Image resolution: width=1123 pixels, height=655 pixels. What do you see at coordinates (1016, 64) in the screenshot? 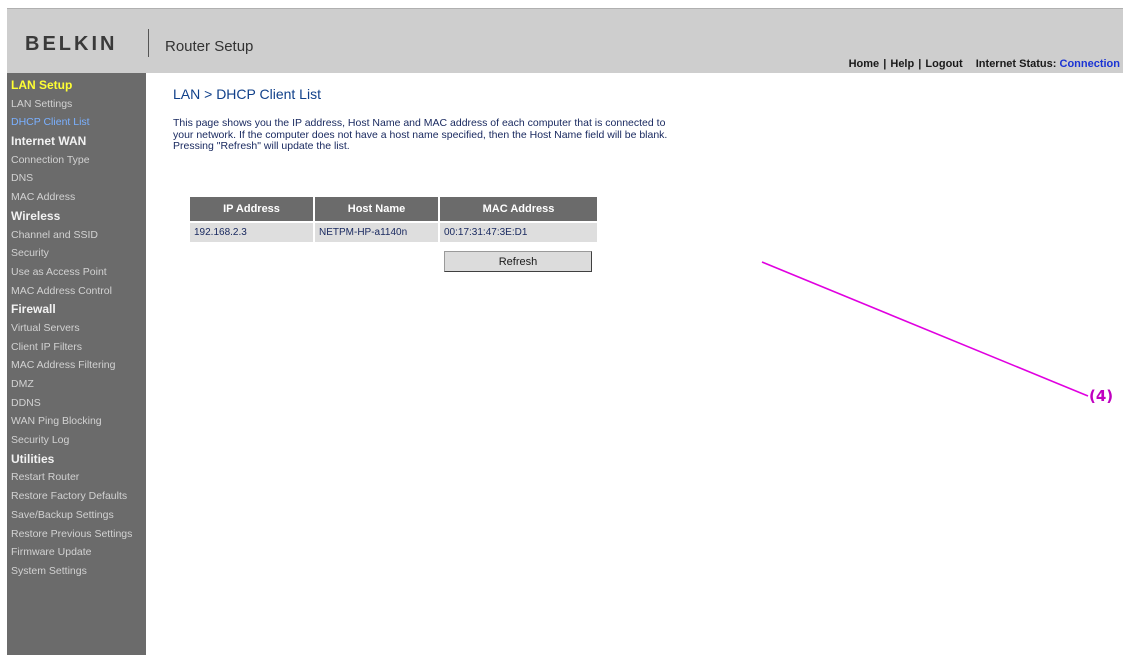
I see `internet-status-label: Internet Status:` at bounding box center [1016, 64].